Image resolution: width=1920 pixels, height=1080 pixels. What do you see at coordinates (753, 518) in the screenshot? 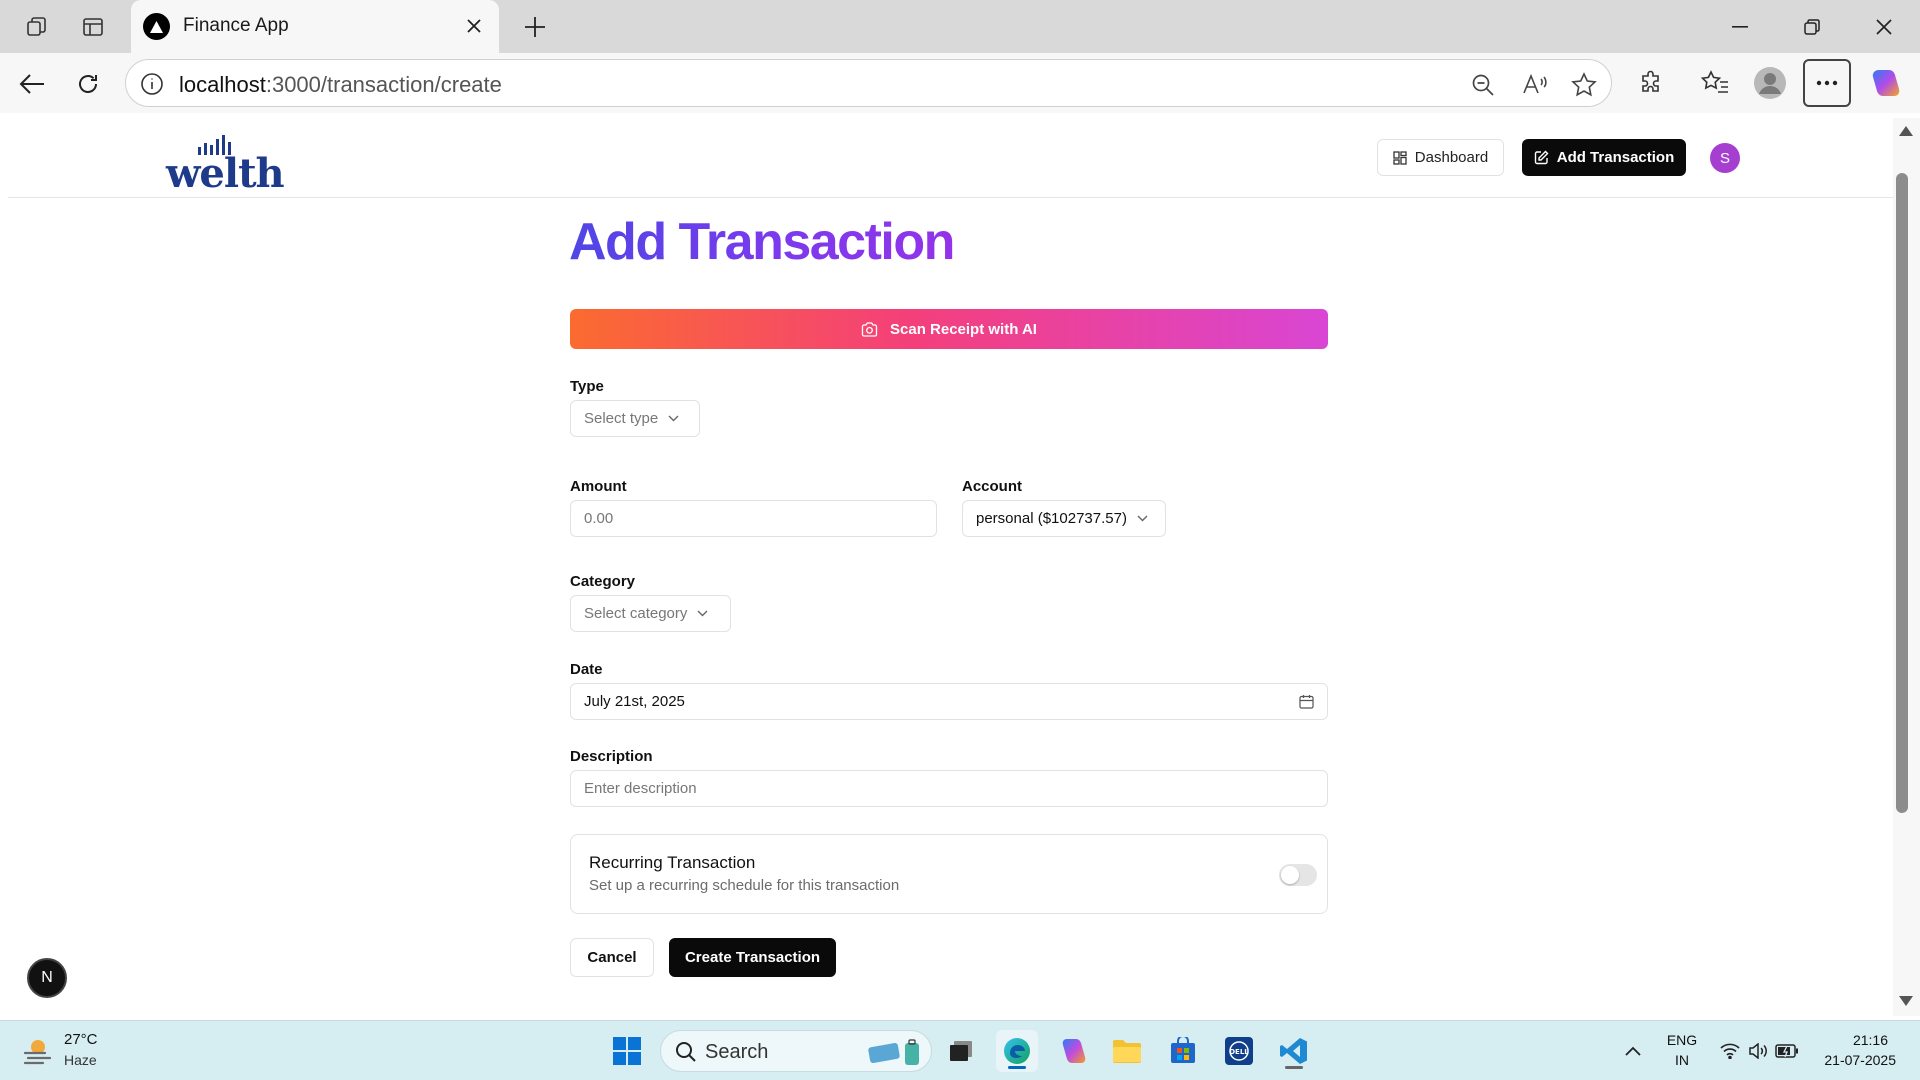
I see `amount-input: 0.00` at bounding box center [753, 518].